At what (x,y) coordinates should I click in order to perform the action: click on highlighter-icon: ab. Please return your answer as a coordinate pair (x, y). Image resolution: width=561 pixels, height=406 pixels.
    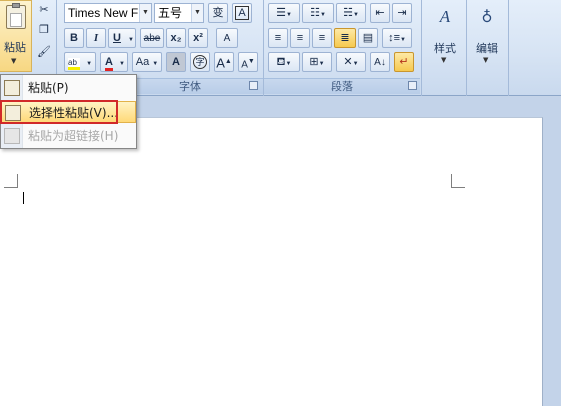
    Looking at the image, I should click on (74, 64).